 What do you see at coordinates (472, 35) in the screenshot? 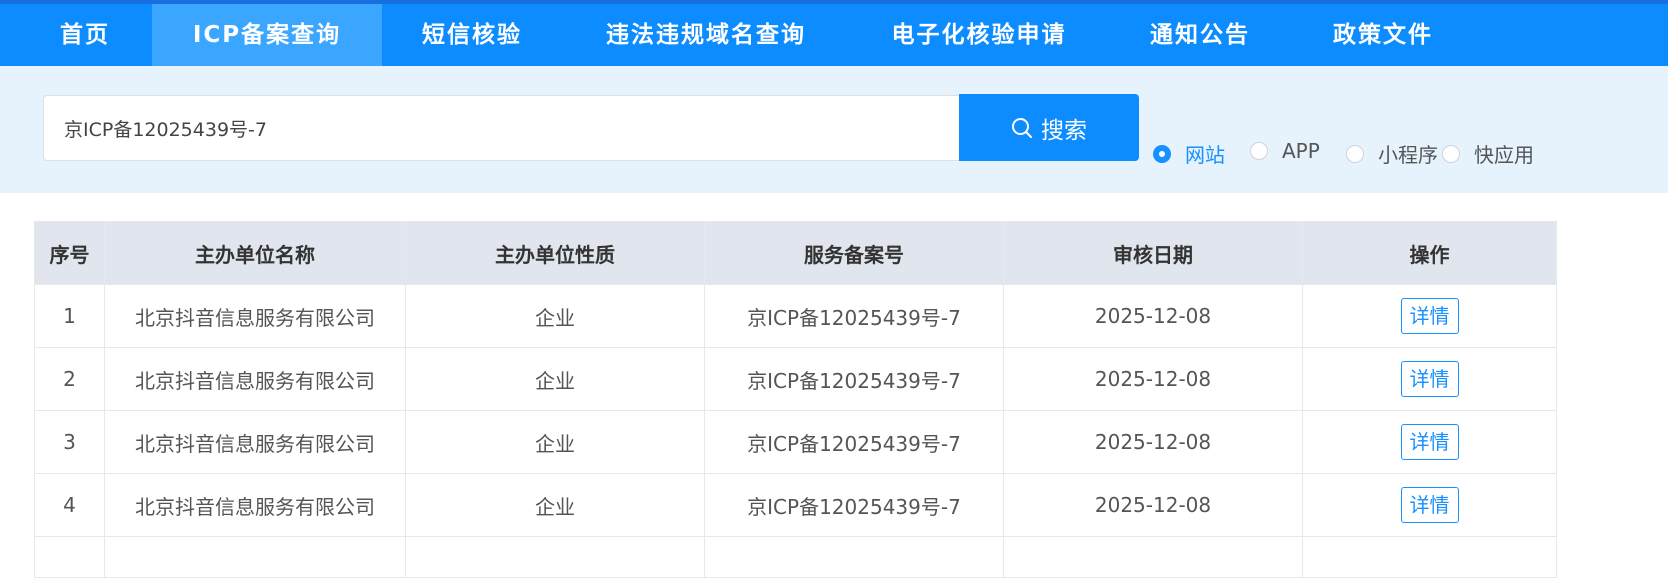
I see `nav-item-sms-verify: 短信核验` at bounding box center [472, 35].